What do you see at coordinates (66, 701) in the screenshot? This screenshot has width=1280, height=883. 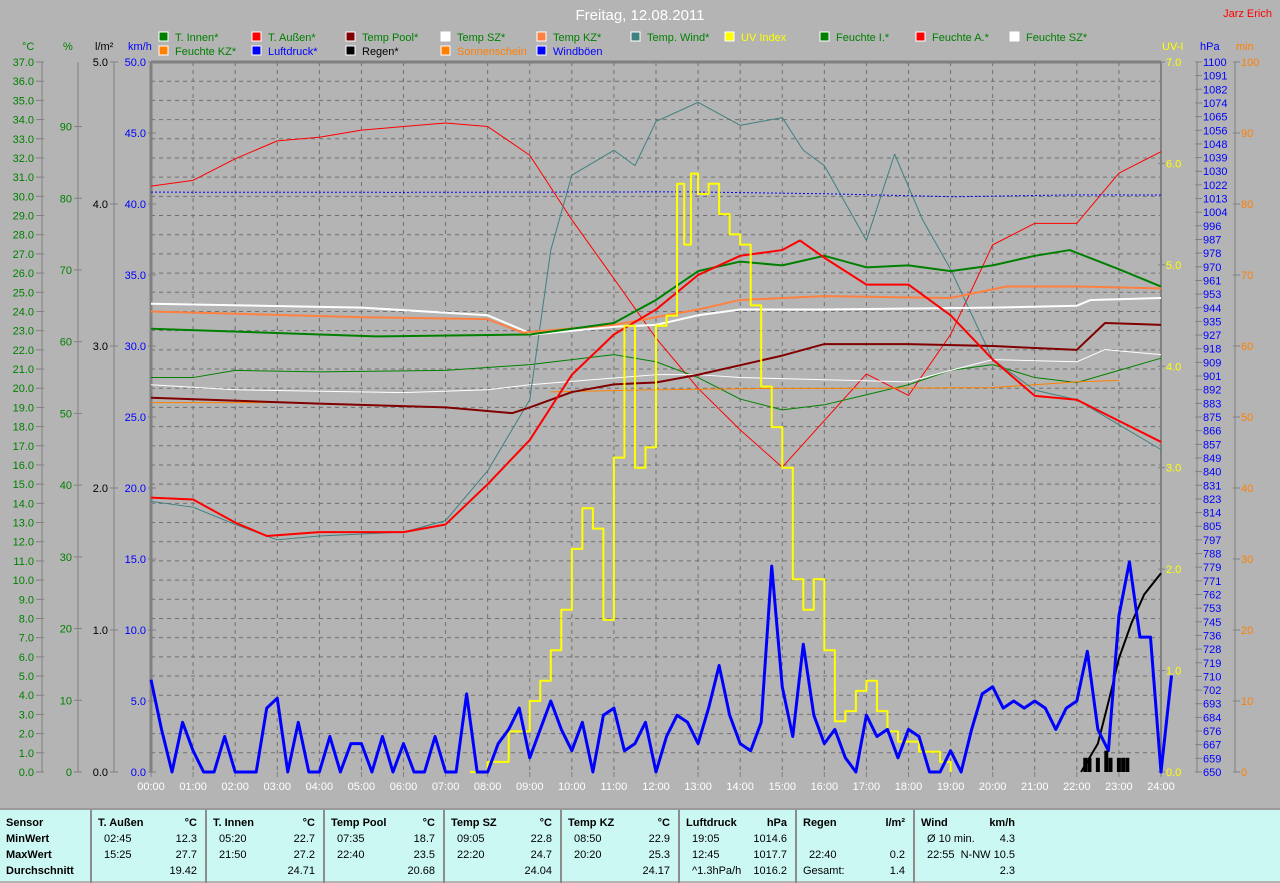 I see `axis-tick-label-pct: 10` at bounding box center [66, 701].